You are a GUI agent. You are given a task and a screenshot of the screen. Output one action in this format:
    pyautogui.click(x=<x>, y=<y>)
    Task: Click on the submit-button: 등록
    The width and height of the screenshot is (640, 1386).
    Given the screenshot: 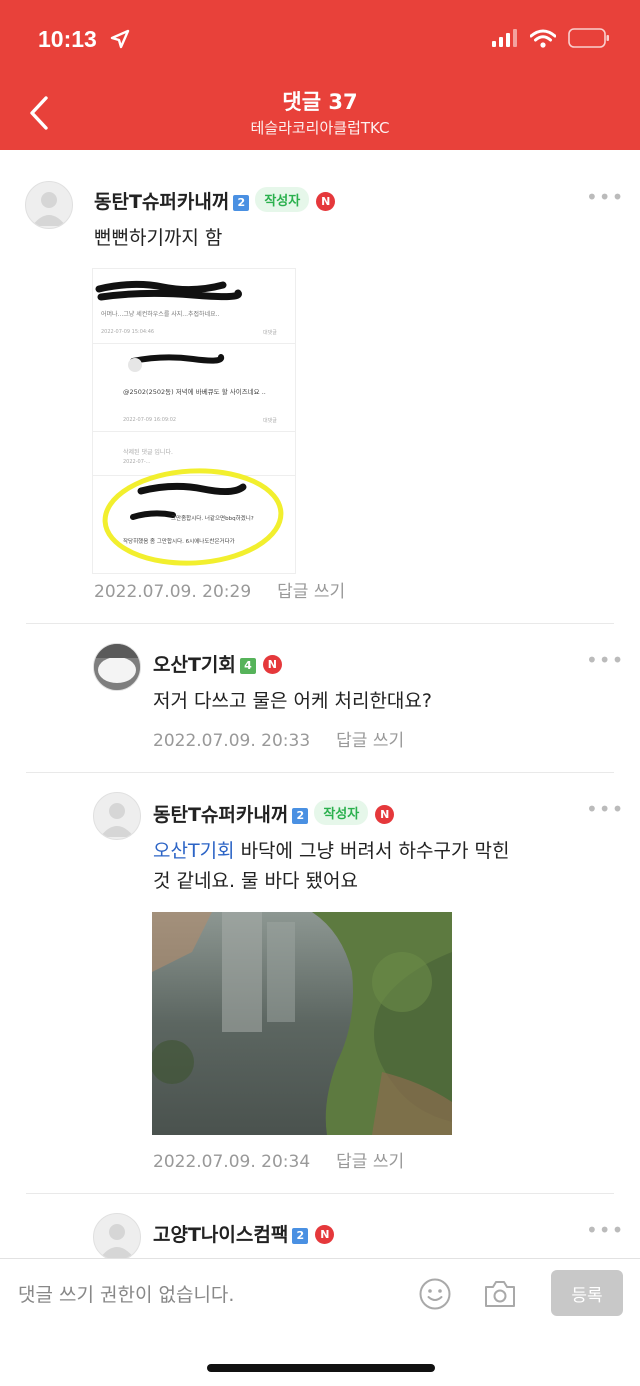 What is the action you would take?
    pyautogui.click(x=587, y=1293)
    